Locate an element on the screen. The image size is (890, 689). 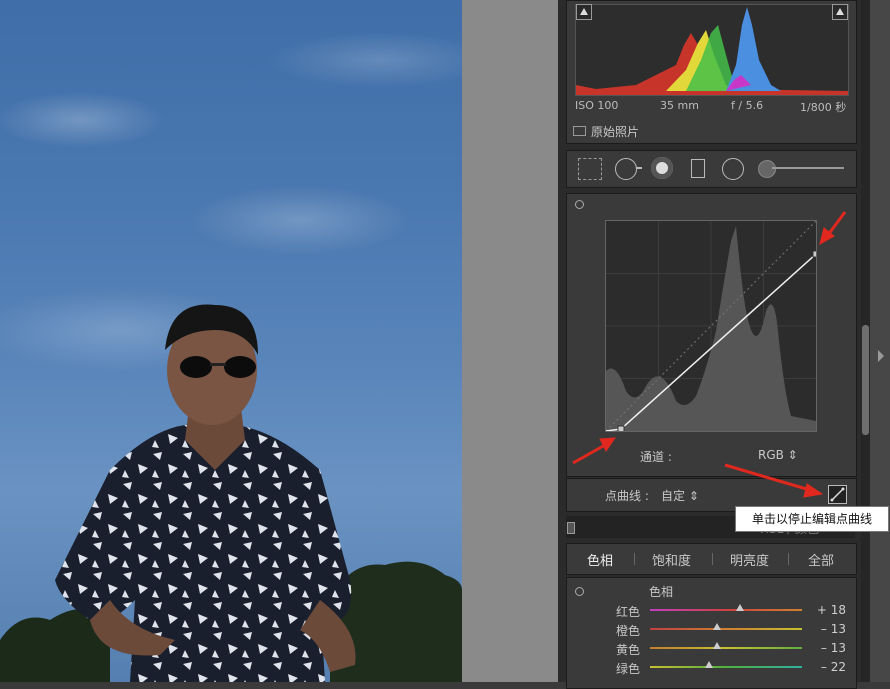
hsl-slider-row: 黄色 – 13 is located at coordinates (711, 648).